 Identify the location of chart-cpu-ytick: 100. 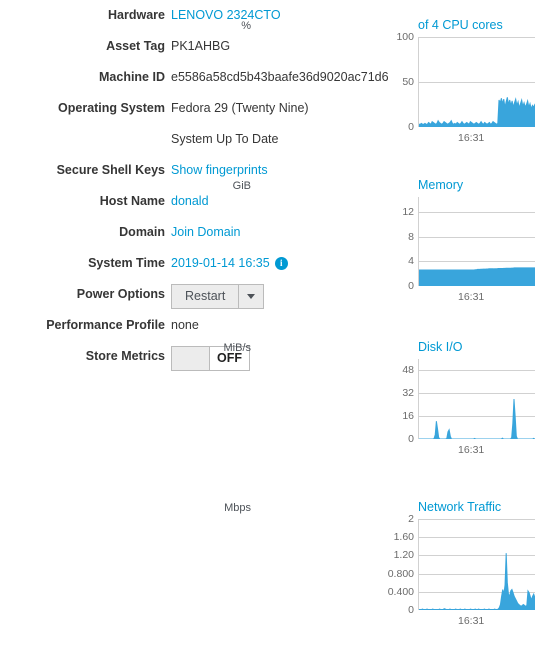
(405, 37).